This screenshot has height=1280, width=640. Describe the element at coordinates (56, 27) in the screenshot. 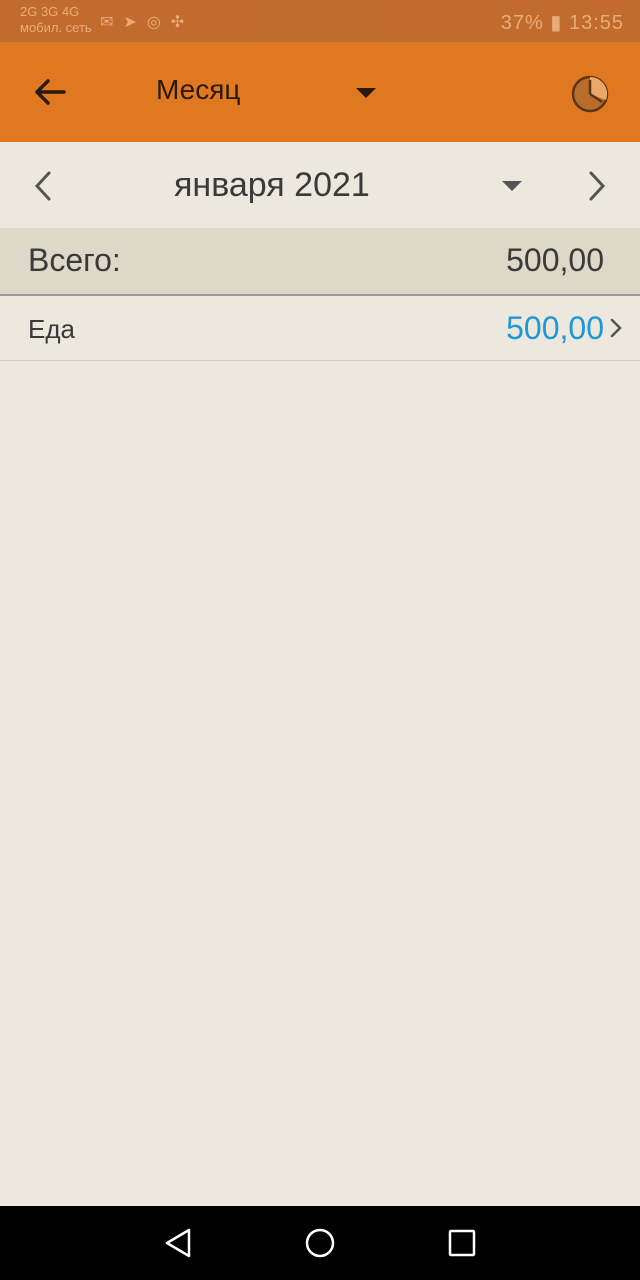

I see `status-carrier-line2: мобил. сеть` at that location.